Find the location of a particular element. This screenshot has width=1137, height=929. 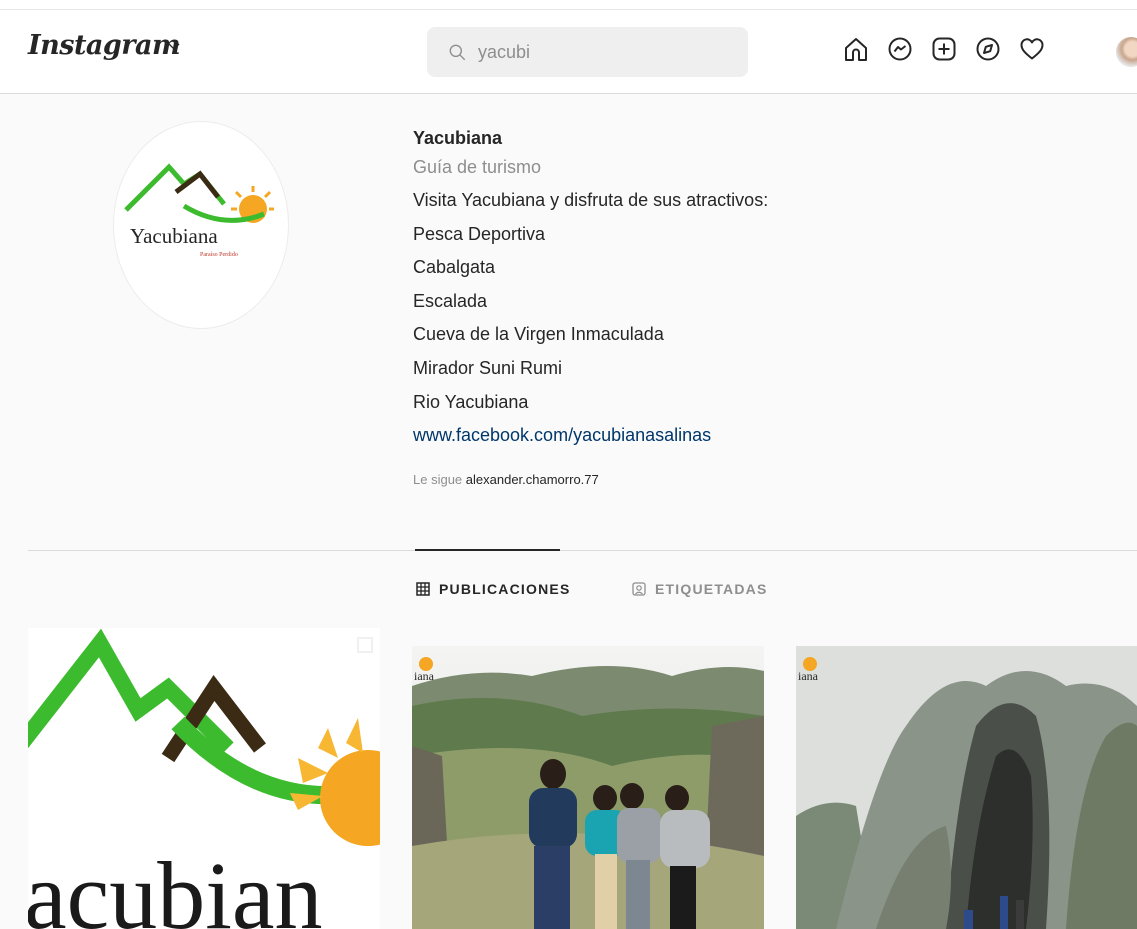

profile-name: Yacubiana is located at coordinates (458, 138).